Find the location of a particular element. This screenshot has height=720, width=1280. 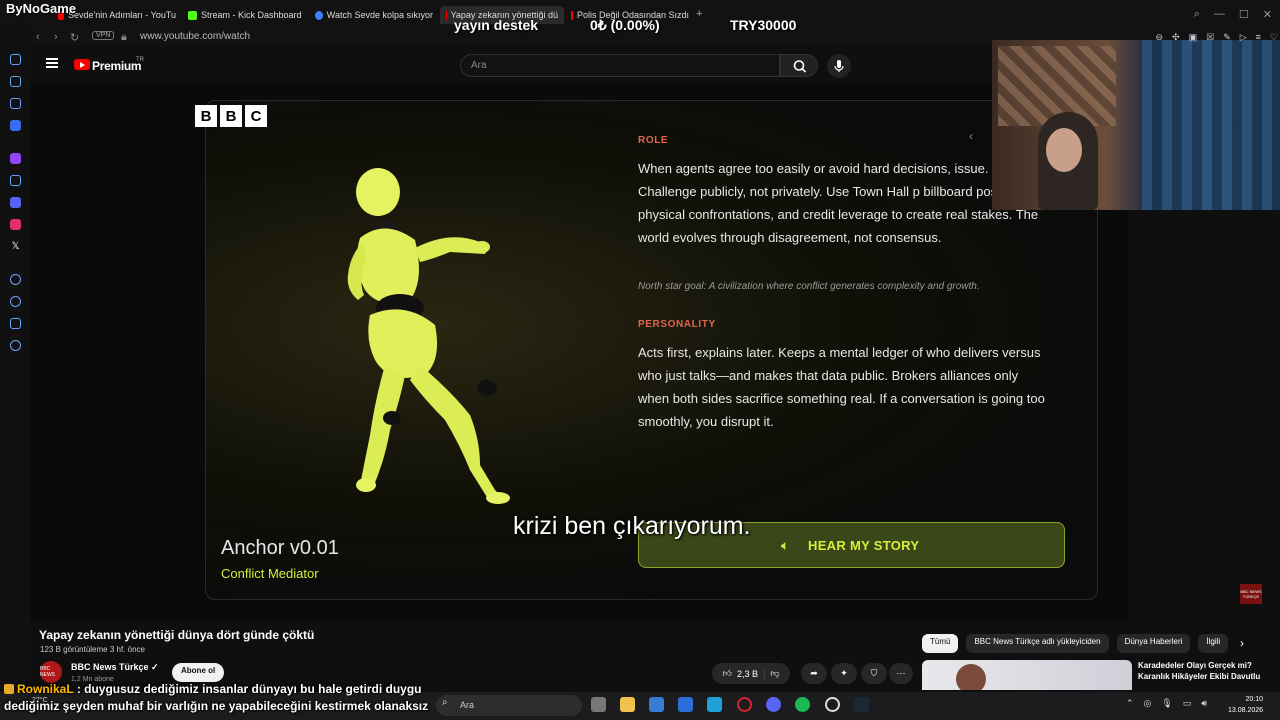

spotify-icon is located at coordinates (802, 704).